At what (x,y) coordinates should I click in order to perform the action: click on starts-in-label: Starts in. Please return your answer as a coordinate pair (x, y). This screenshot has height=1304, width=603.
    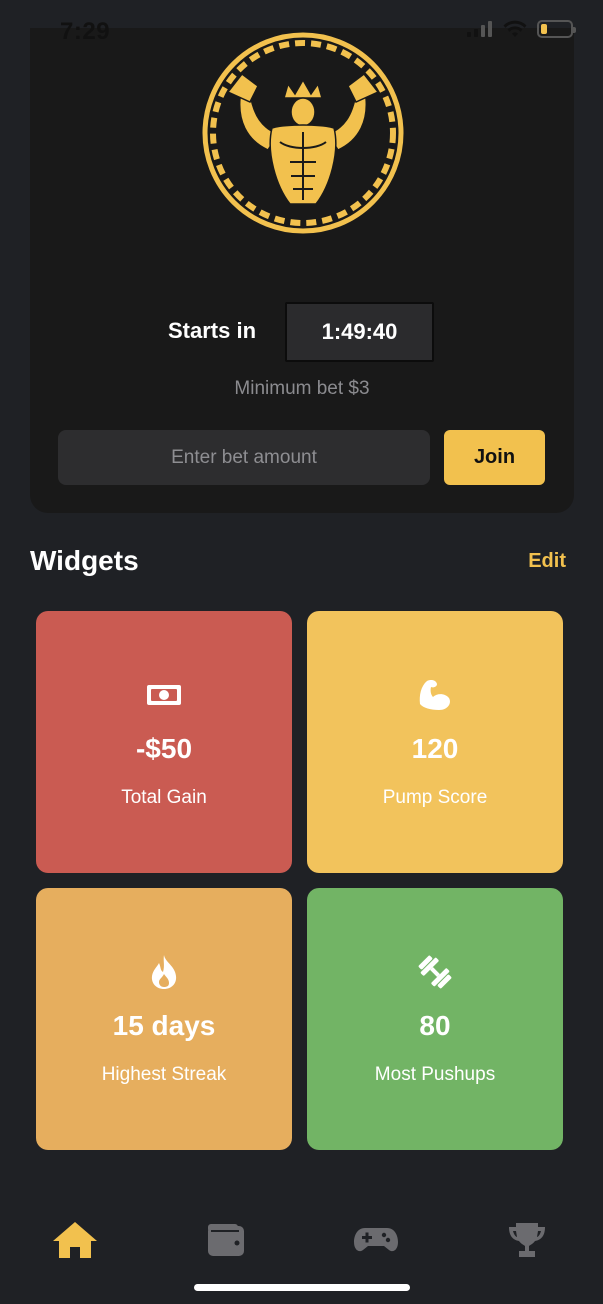
    Looking at the image, I should click on (212, 330).